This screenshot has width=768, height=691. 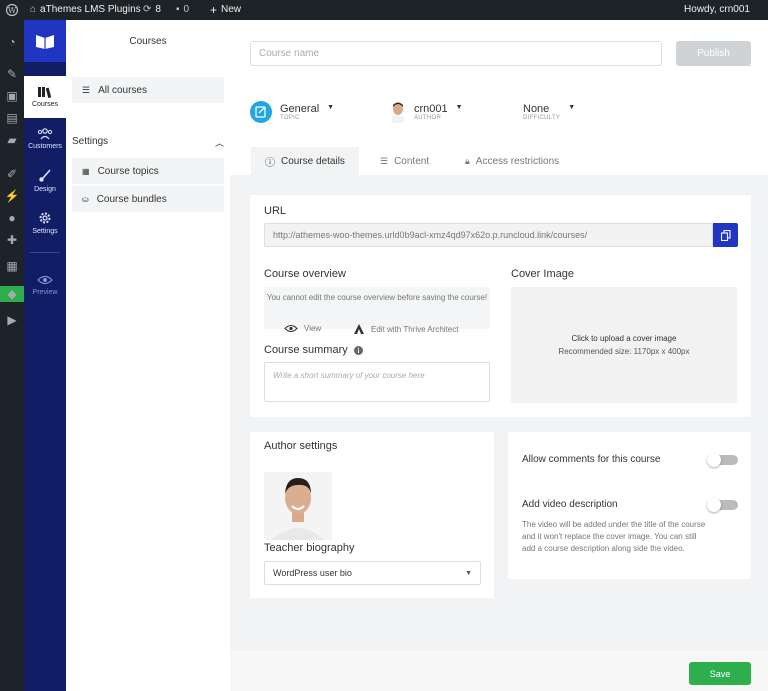 I want to click on tools-icon: ✚, so click(x=12, y=240).